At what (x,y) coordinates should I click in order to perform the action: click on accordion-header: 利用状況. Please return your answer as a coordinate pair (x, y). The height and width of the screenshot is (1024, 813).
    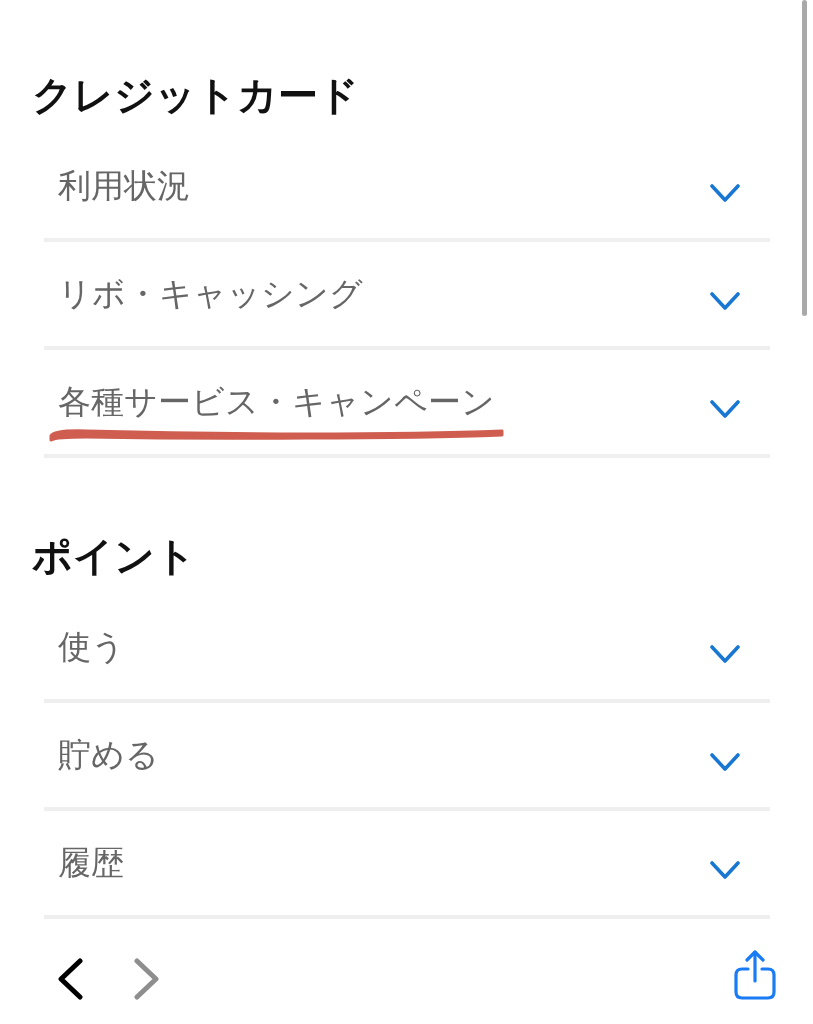
    Looking at the image, I should click on (407, 188).